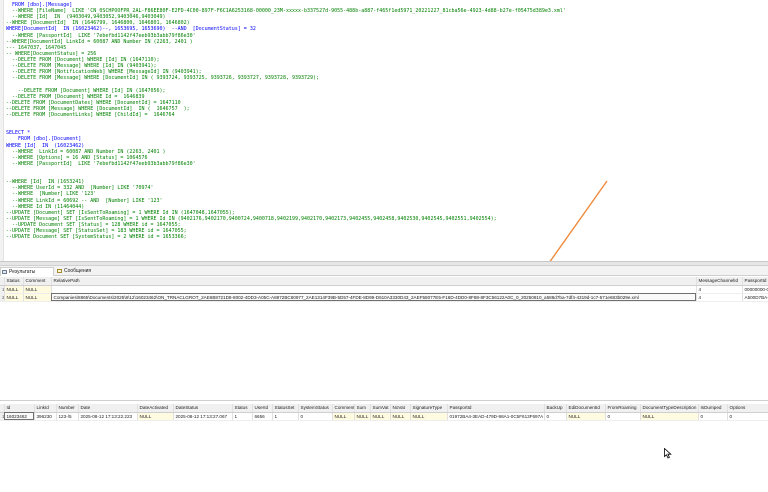 This screenshot has width=768, height=492. What do you see at coordinates (496, 416) in the screenshot?
I see `table-cell: 01972BA4-3EAD-479D-98A1-0C5F613F697A` at bounding box center [496, 416].